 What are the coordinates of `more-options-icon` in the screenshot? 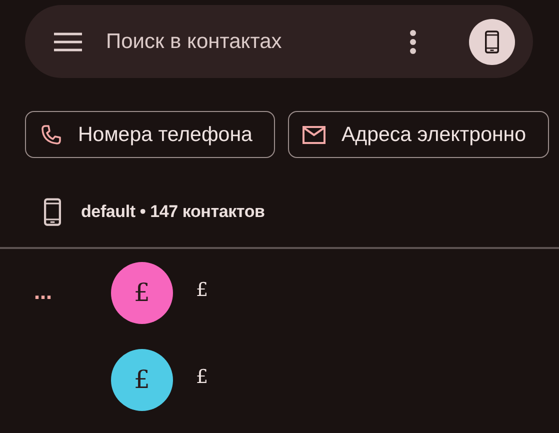 It's located at (413, 41).